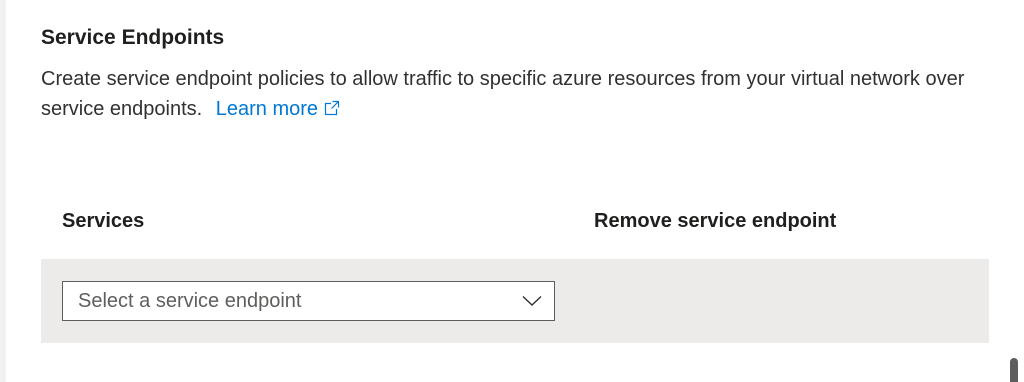 The width and height of the screenshot is (1024, 382). What do you see at coordinates (103, 221) in the screenshot?
I see `services-column-header: Services` at bounding box center [103, 221].